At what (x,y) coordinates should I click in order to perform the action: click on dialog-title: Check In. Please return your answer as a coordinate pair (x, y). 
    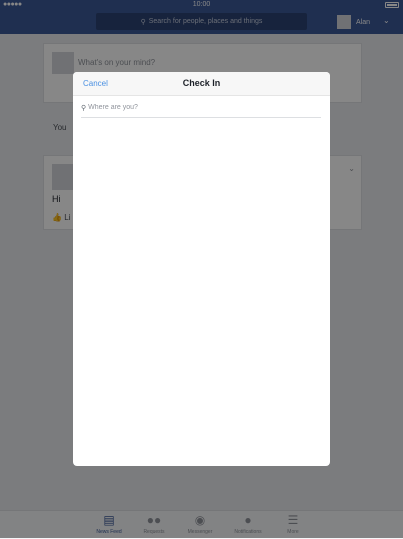
    Looking at the image, I should click on (201, 83).